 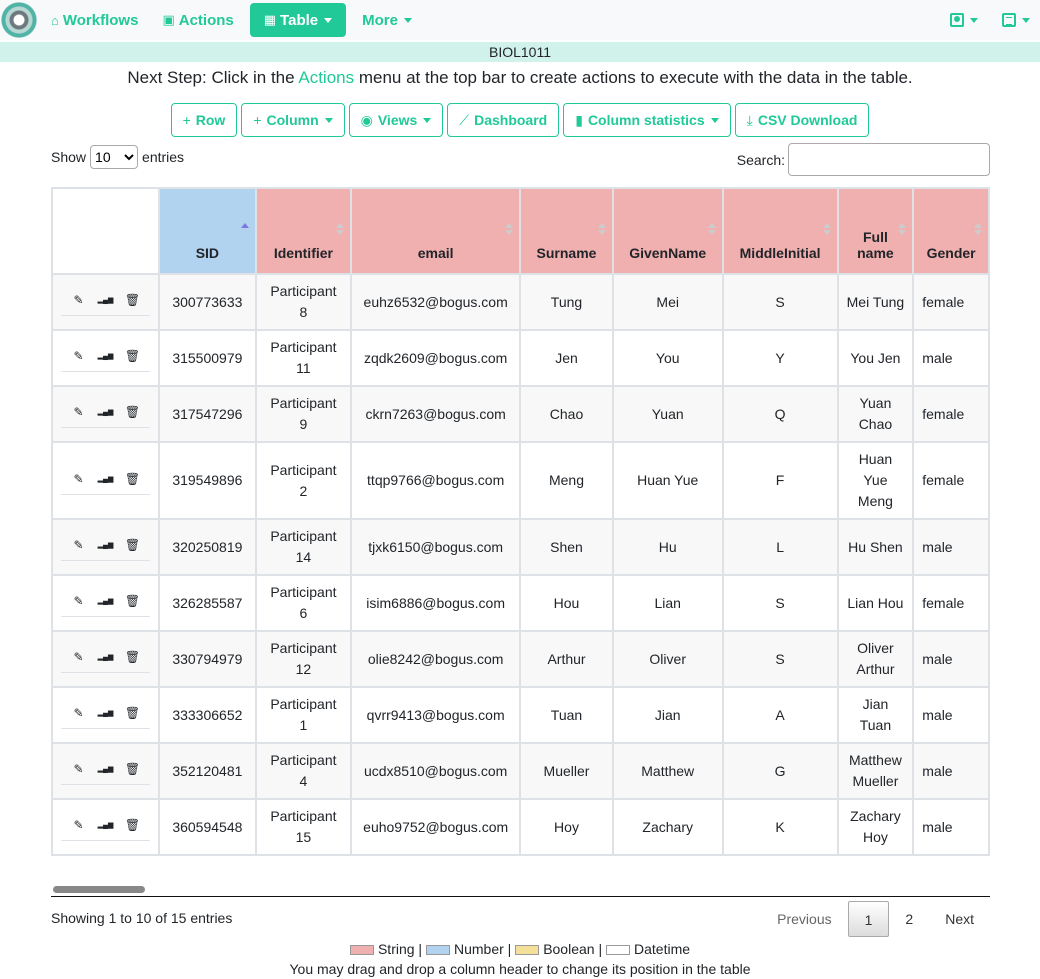 I want to click on nav-more: More, so click(x=387, y=20).